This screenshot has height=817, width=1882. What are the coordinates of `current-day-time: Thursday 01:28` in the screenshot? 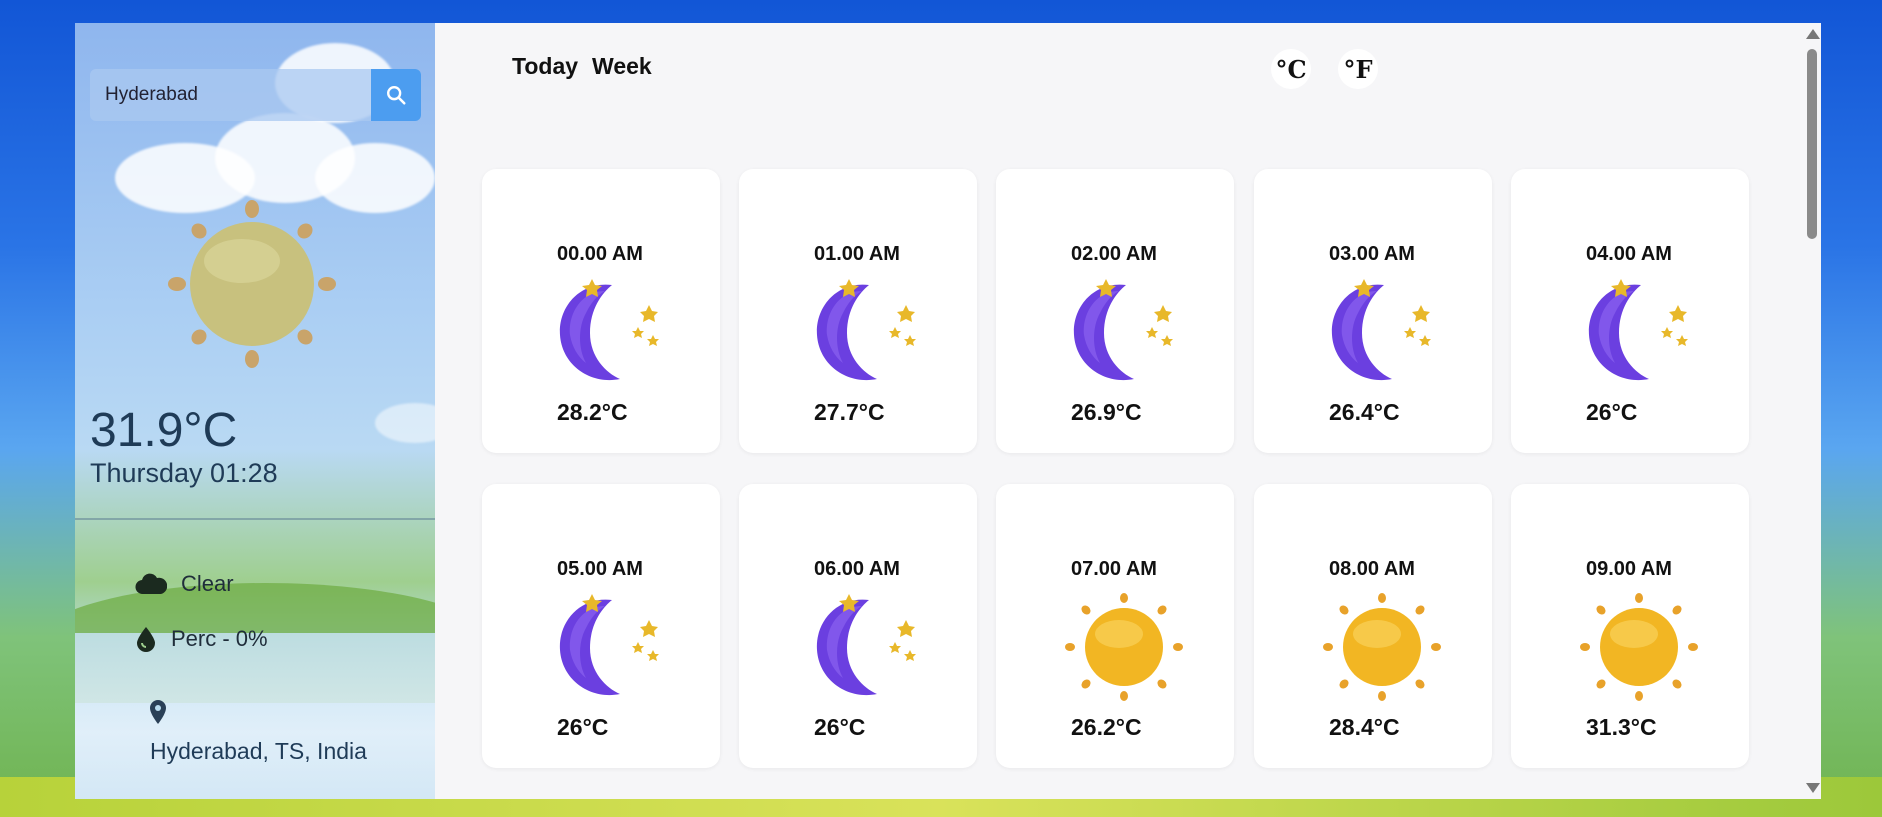 It's located at (184, 473).